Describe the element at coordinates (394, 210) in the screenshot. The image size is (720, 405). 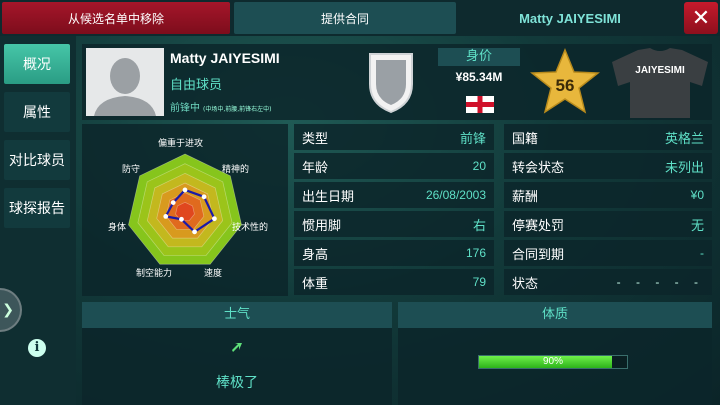
I see `player-info-table: 类型 前锋 年龄 20 出生日期 26/08/2003 惯用脚右 身高 176 体重 79` at that location.